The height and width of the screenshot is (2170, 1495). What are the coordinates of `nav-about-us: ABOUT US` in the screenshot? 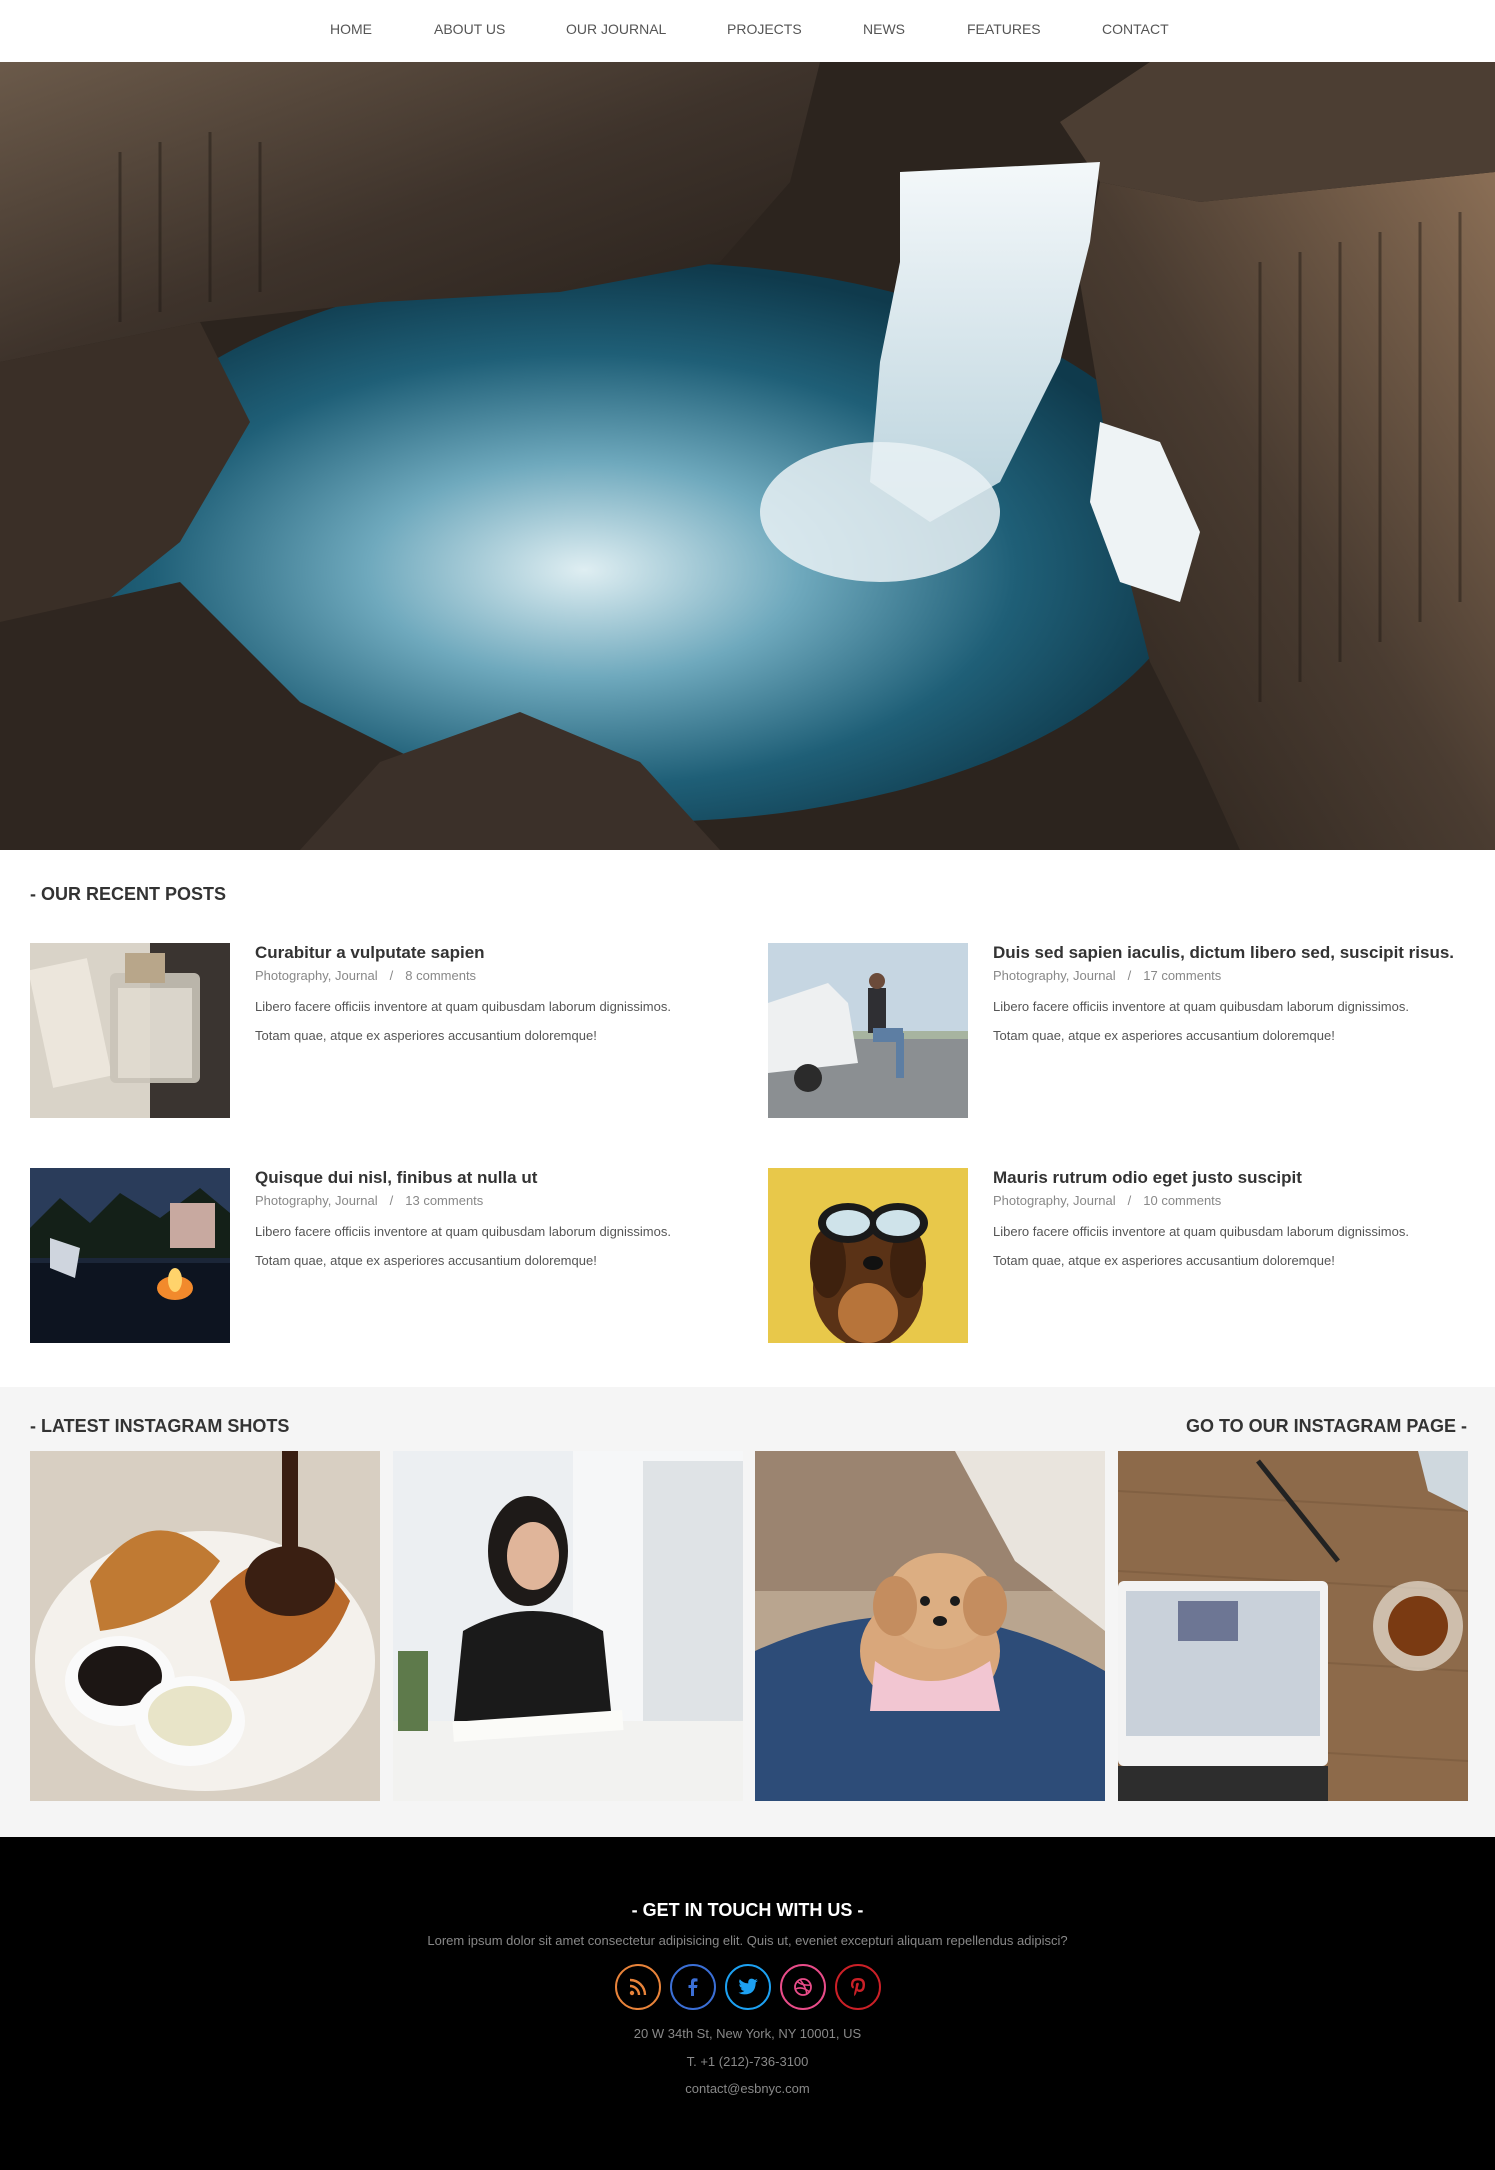 It's located at (469, 29).